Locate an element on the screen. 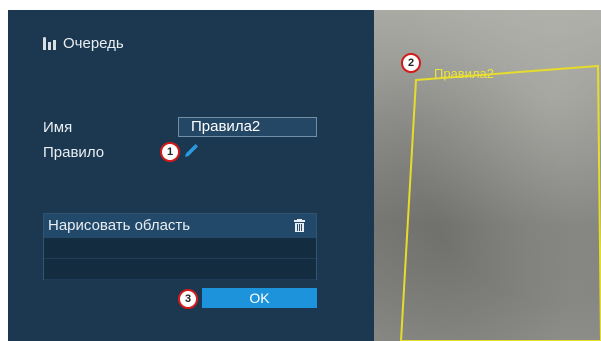 Image resolution: width=601 pixels, height=341 pixels. edit-rule-icon is located at coordinates (191, 151).